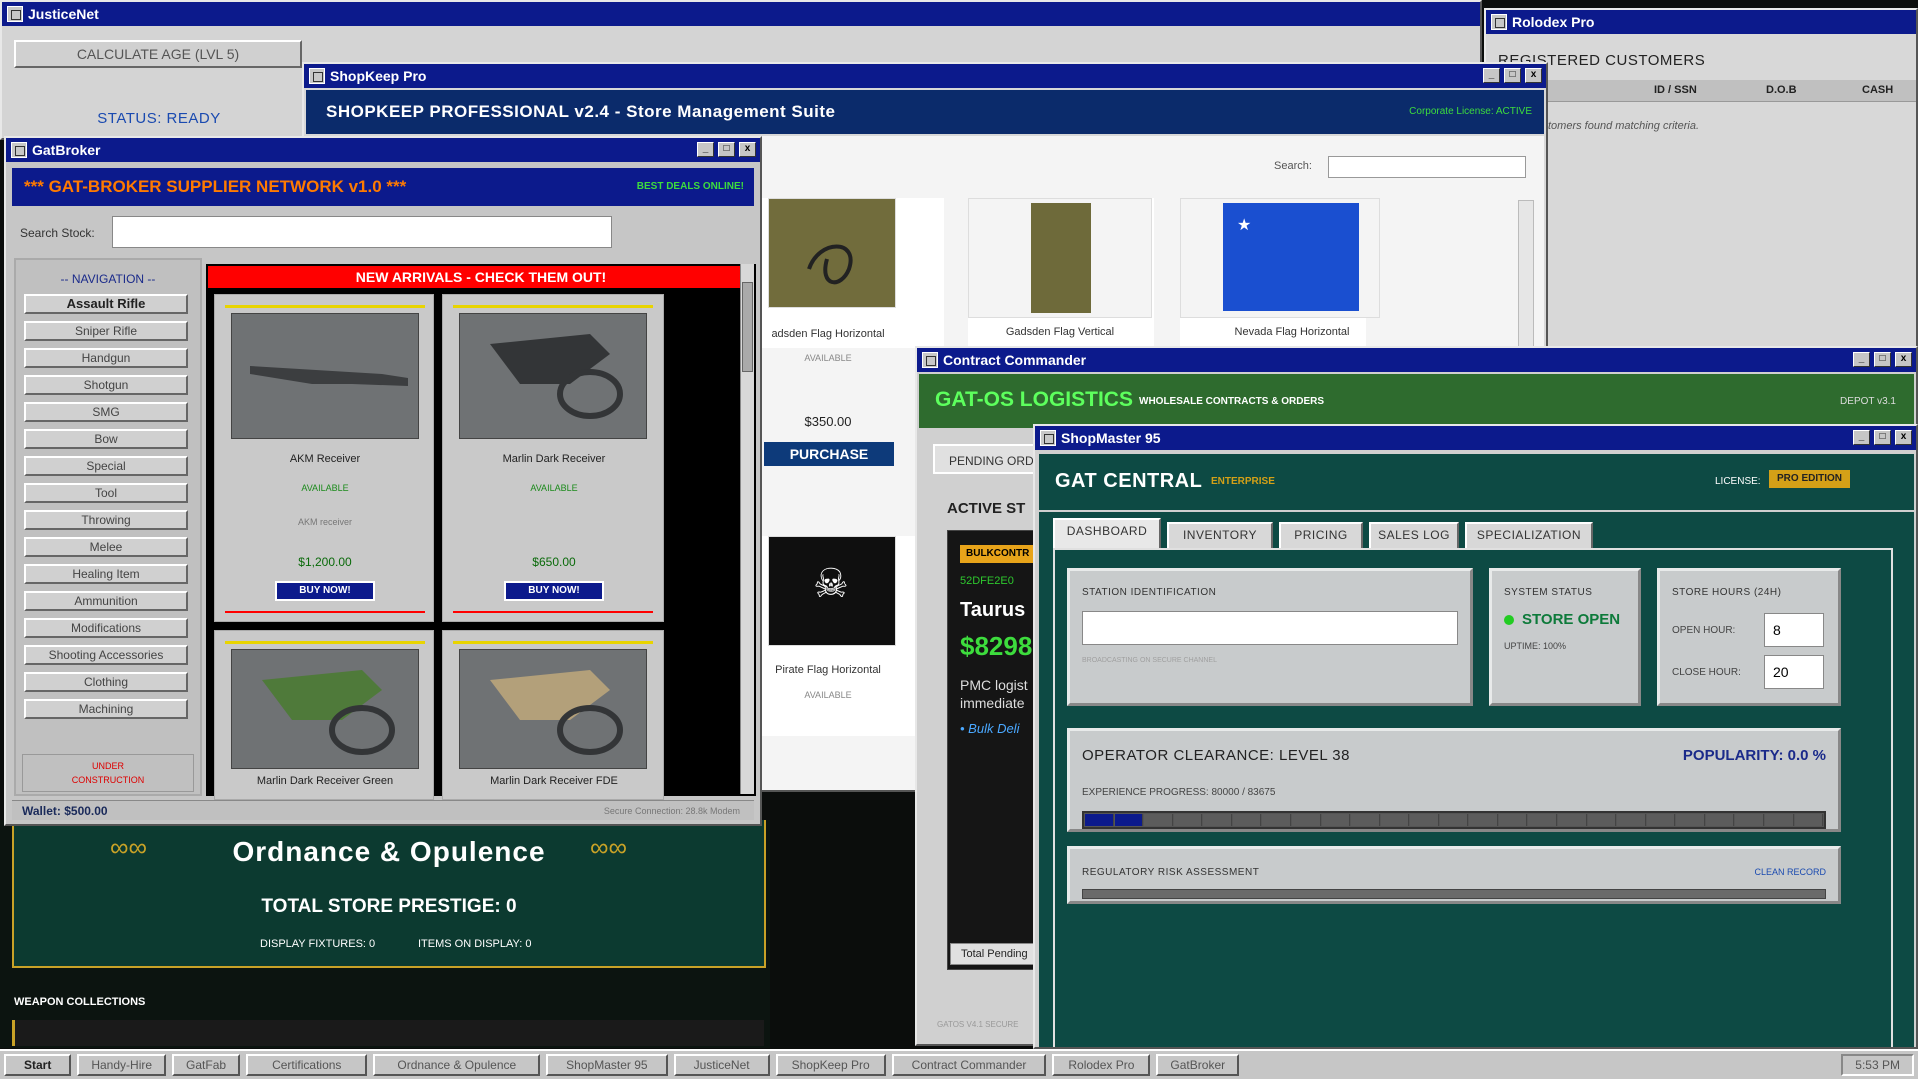  What do you see at coordinates (1414, 535) in the screenshot?
I see `tab-sales-log: SALES LOG` at bounding box center [1414, 535].